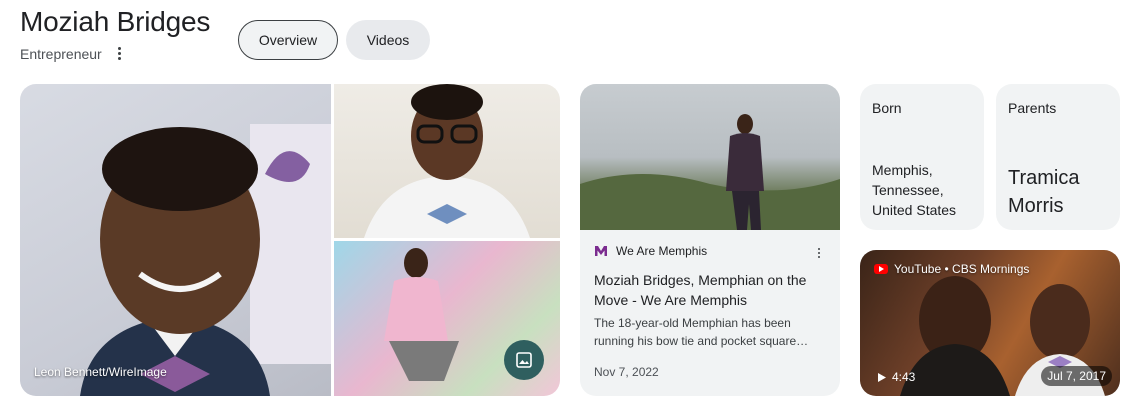 This screenshot has width=1141, height=412. What do you see at coordinates (119, 53) in the screenshot?
I see `more-options-icon` at bounding box center [119, 53].